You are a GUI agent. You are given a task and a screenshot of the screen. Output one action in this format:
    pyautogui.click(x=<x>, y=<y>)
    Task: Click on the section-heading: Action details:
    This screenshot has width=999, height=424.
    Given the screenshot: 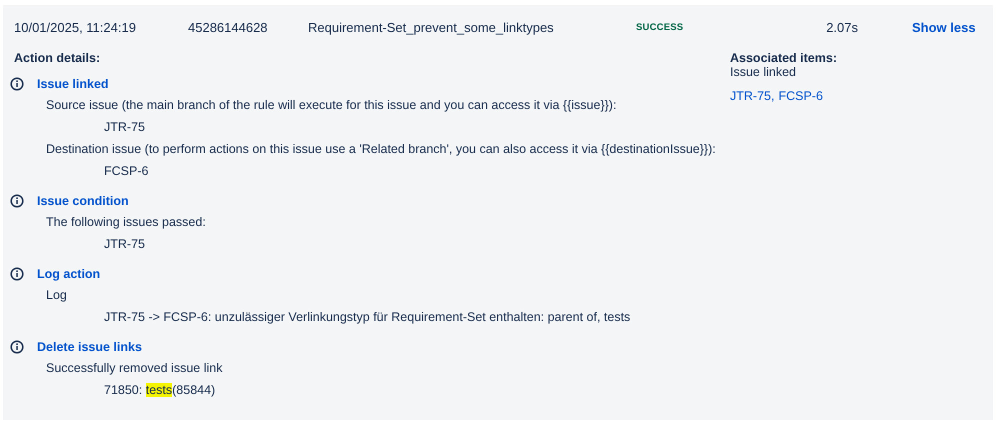 What is the action you would take?
    pyautogui.click(x=58, y=58)
    